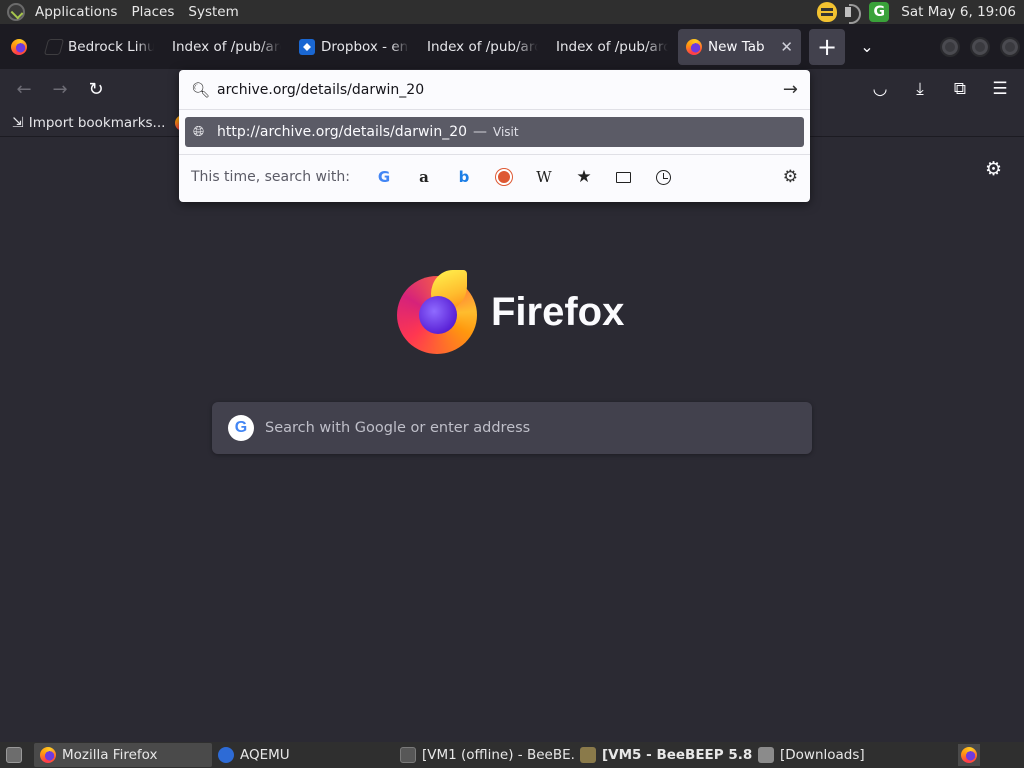  I want to click on firefox-view-button, so click(19, 46).